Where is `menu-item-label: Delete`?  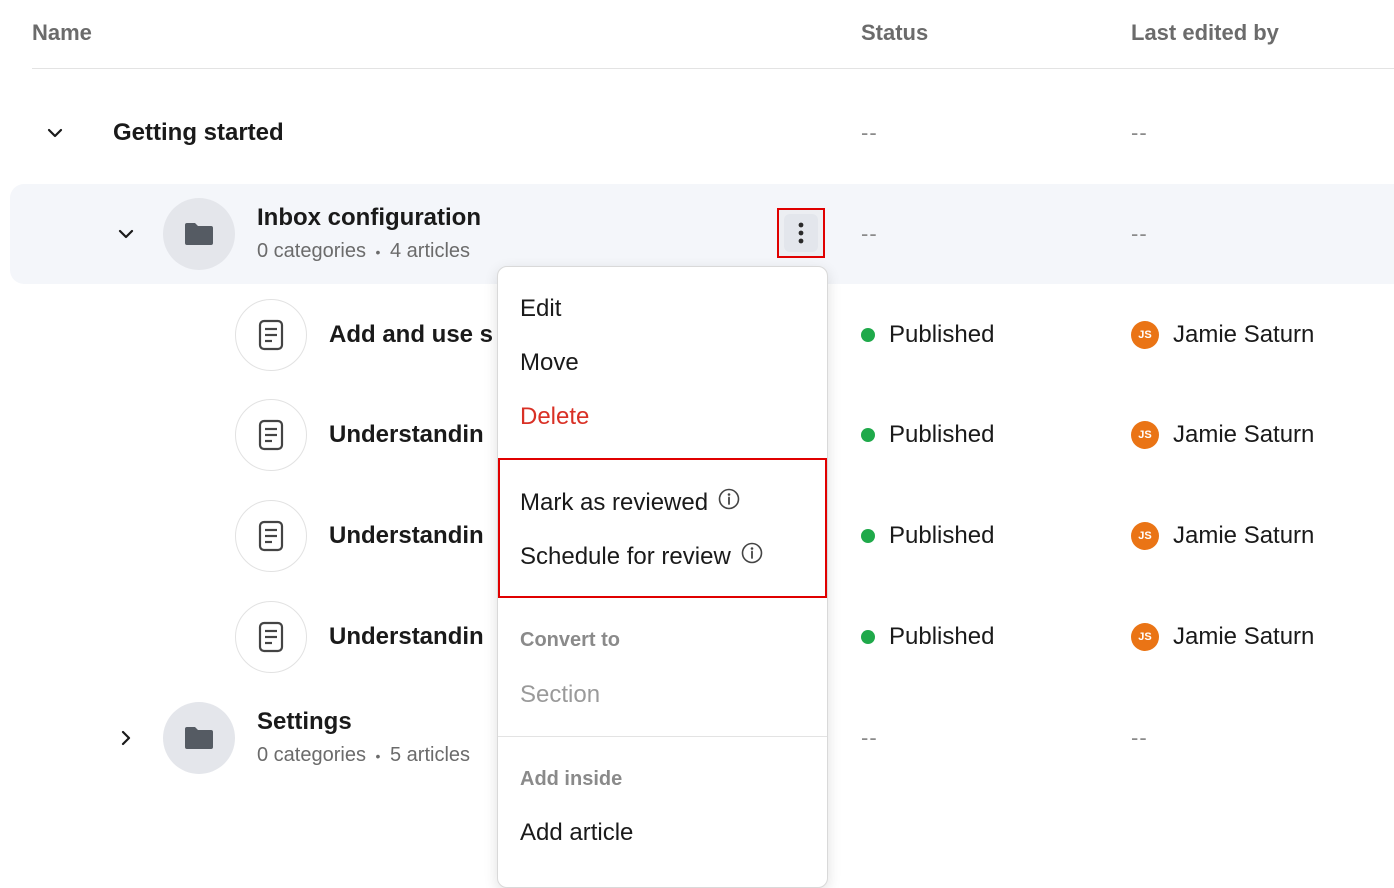
menu-item-label: Delete is located at coordinates (555, 416).